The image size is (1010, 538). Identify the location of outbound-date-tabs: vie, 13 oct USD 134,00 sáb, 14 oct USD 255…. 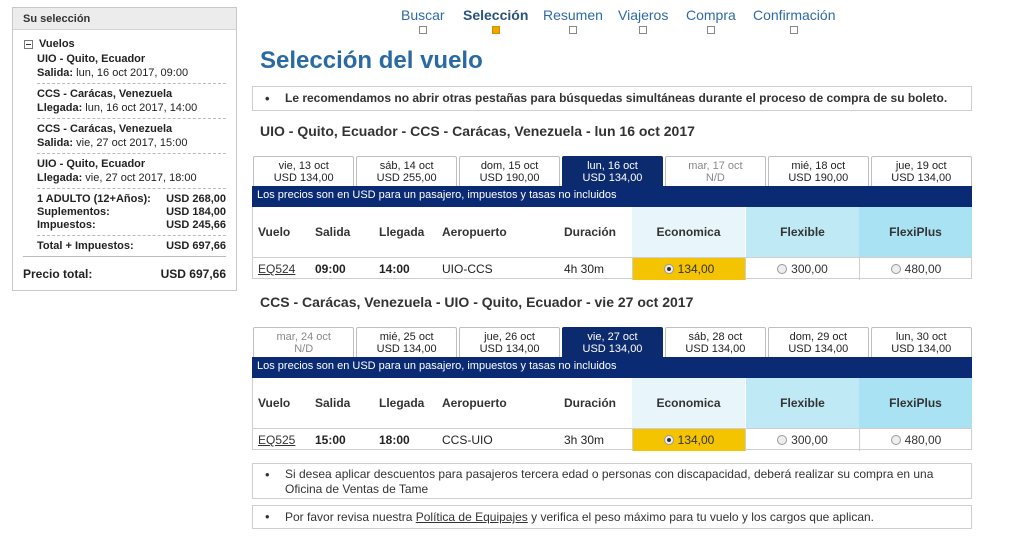
(612, 171).